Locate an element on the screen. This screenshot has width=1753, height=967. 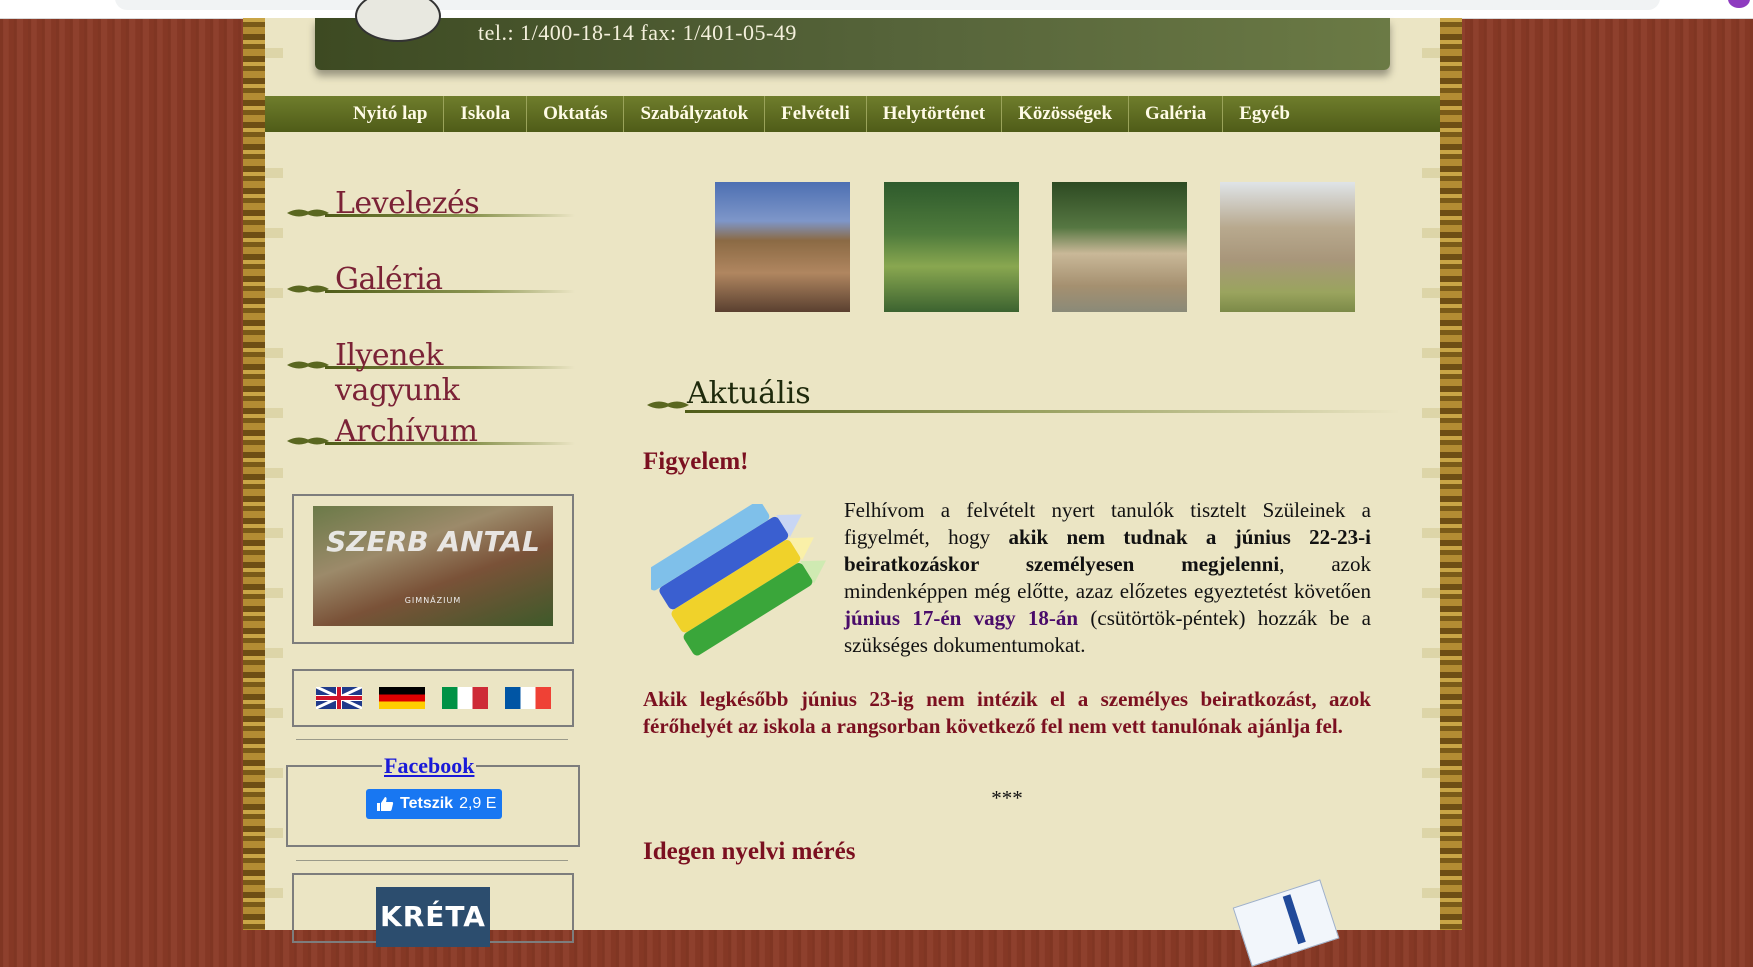
left-inner-ornament is located at coordinates (274, 474).